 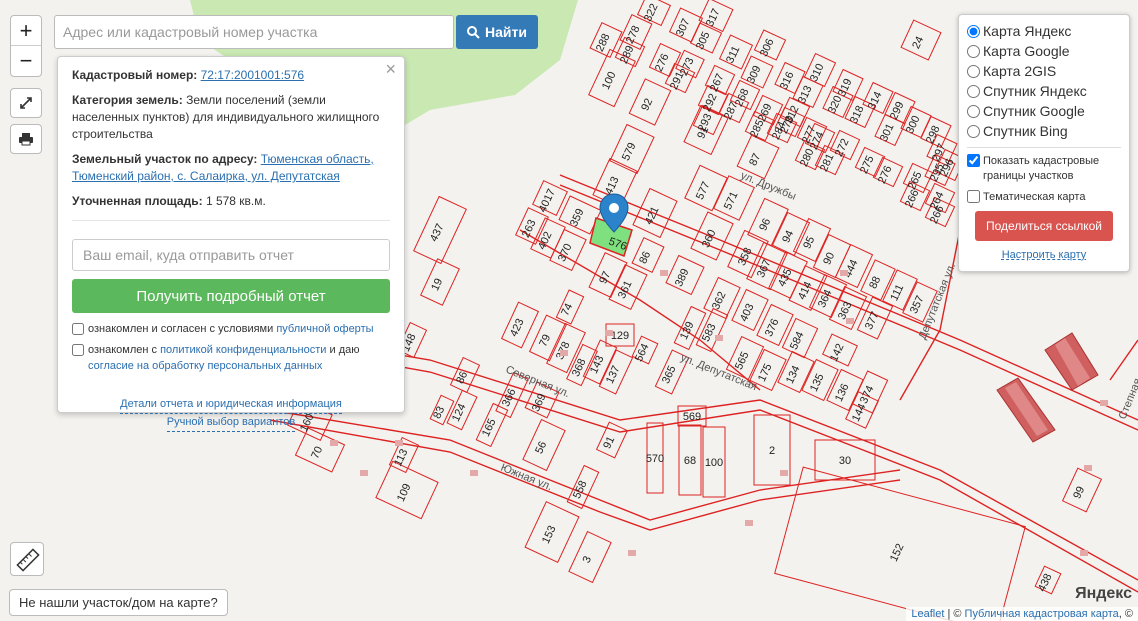 What do you see at coordinates (473, 32) in the screenshot?
I see `search-icon` at bounding box center [473, 32].